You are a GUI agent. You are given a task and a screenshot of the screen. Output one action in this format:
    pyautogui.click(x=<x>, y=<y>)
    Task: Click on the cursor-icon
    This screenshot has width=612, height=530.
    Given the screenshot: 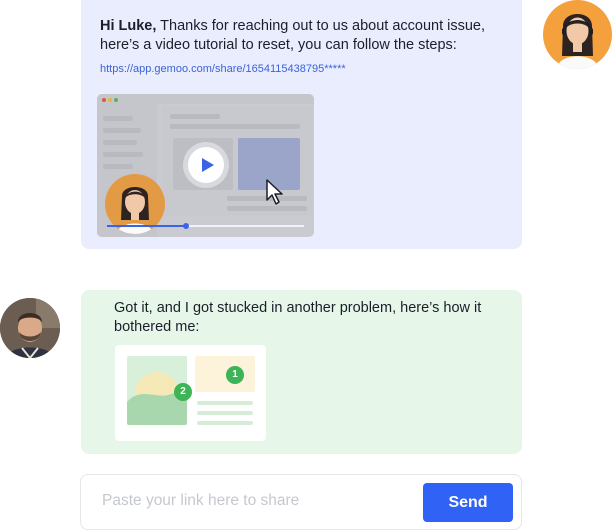 What is the action you would take?
    pyautogui.click(x=274, y=192)
    